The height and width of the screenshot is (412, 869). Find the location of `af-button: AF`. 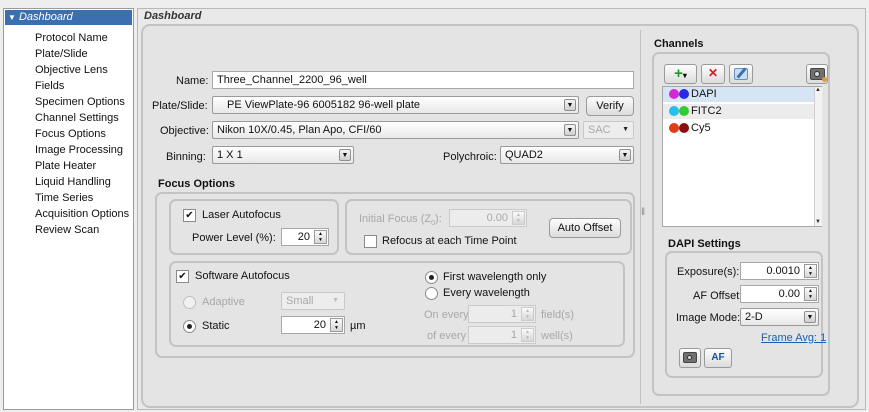

af-button: AF is located at coordinates (718, 358).